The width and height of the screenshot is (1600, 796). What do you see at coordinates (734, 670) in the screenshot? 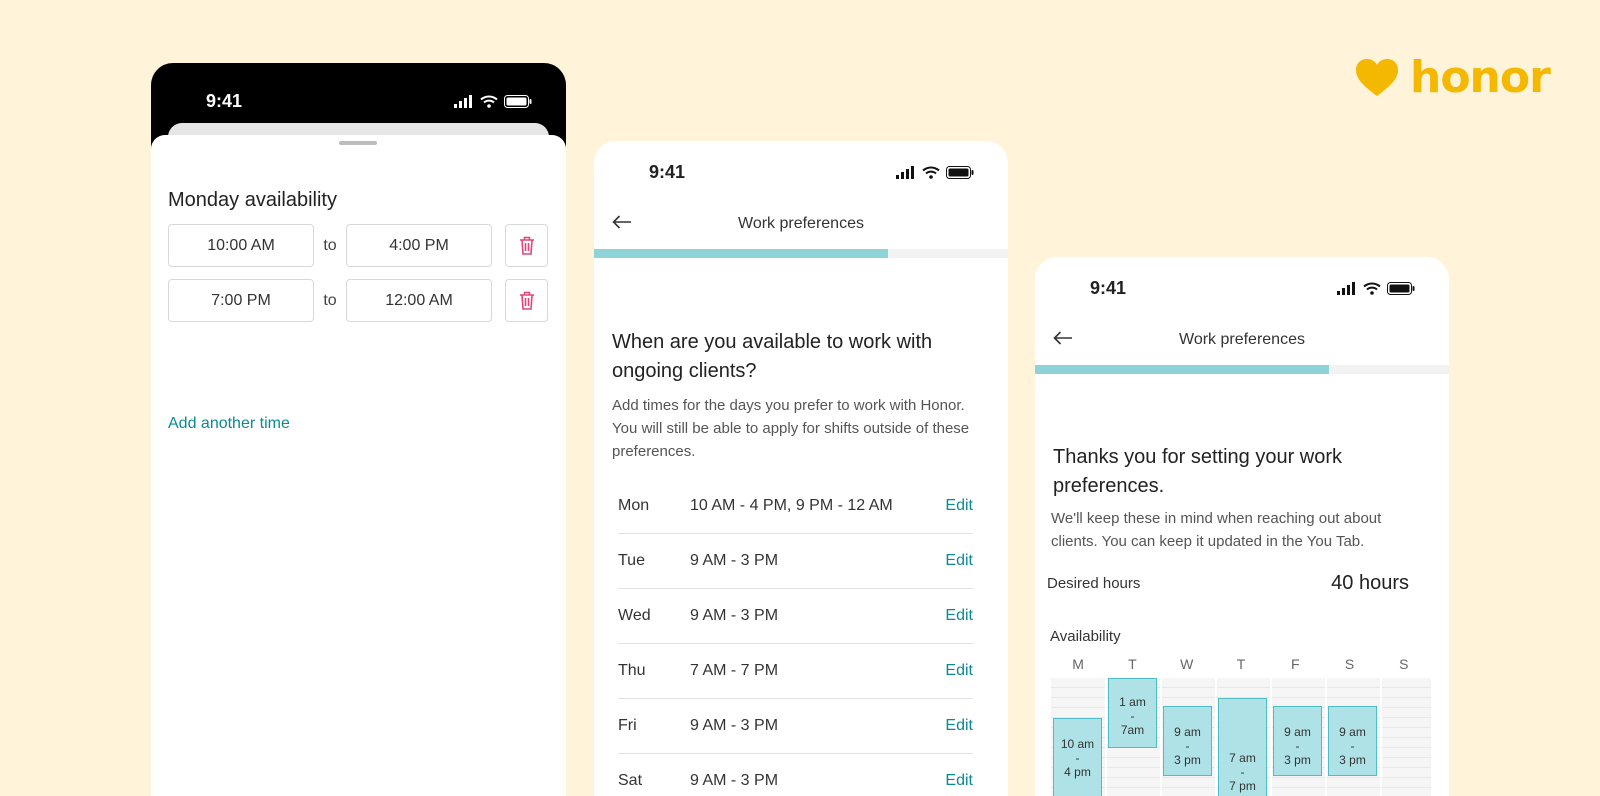
I see `day-hours: 7 AM - 7 PM` at bounding box center [734, 670].